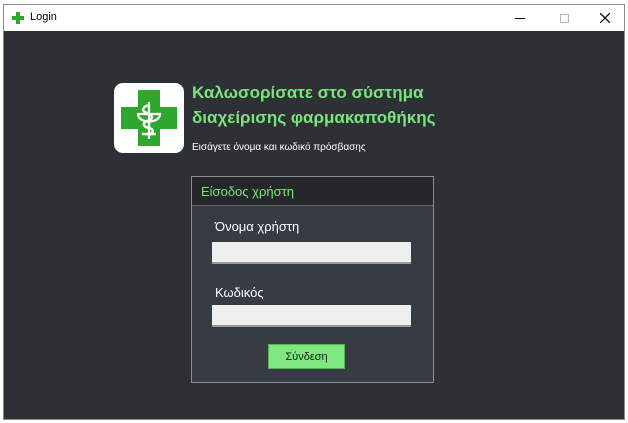 The width and height of the screenshot is (628, 423). I want to click on close-icon, so click(605, 18).